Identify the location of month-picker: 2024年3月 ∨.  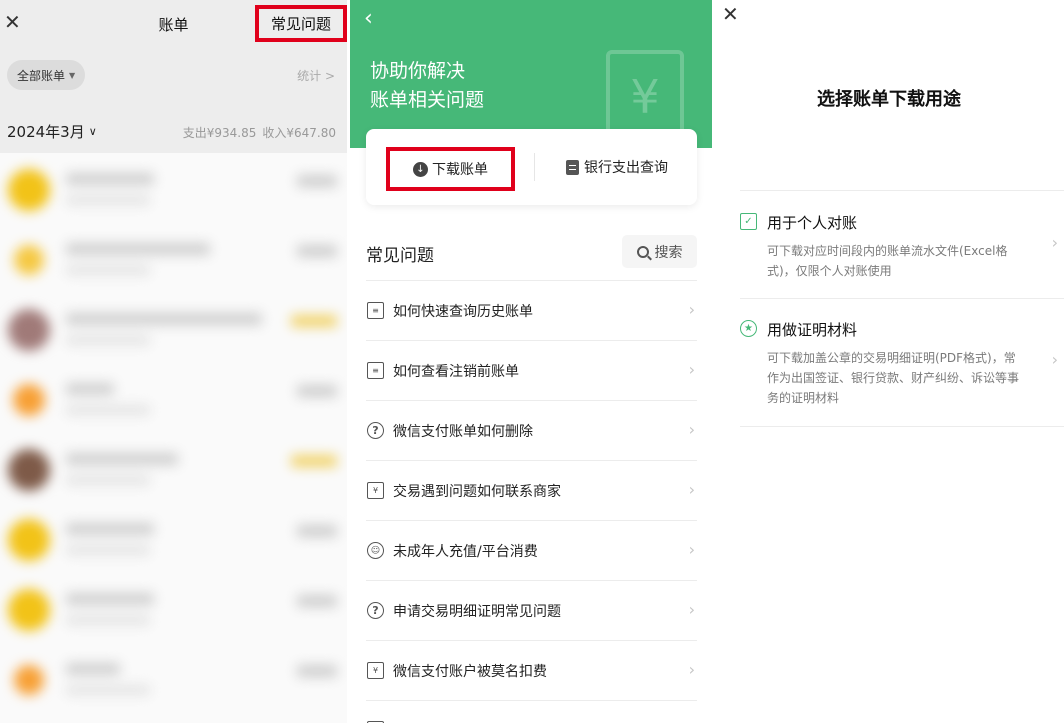
(52, 131).